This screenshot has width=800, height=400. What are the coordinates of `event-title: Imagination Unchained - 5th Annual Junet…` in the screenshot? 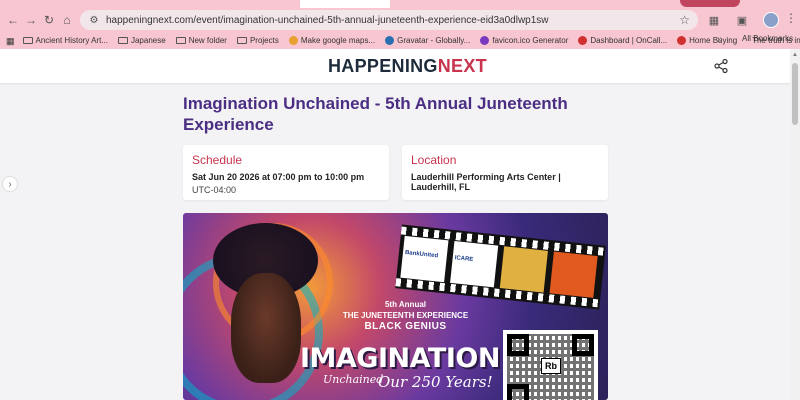 It's located at (375, 114).